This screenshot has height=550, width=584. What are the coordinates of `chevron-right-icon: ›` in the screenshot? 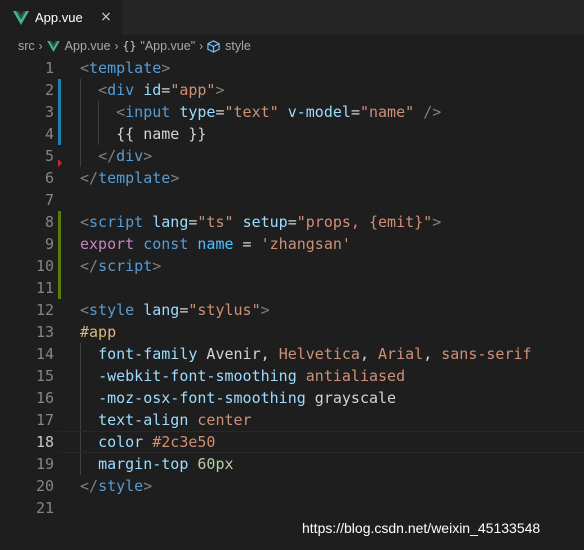 It's located at (40, 46).